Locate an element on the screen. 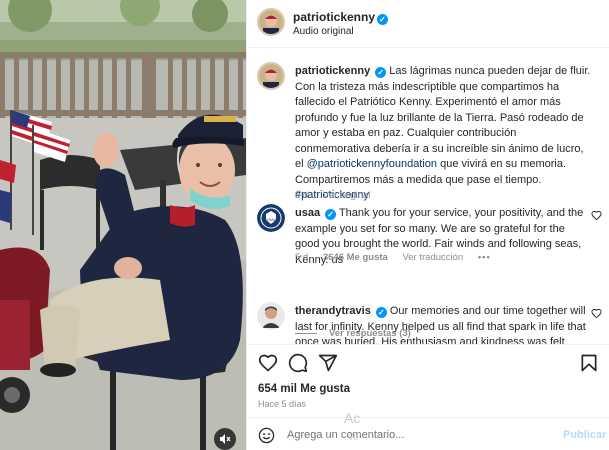 This screenshot has width=609, height=450. speaker-muted-glyph is located at coordinates (225, 439).